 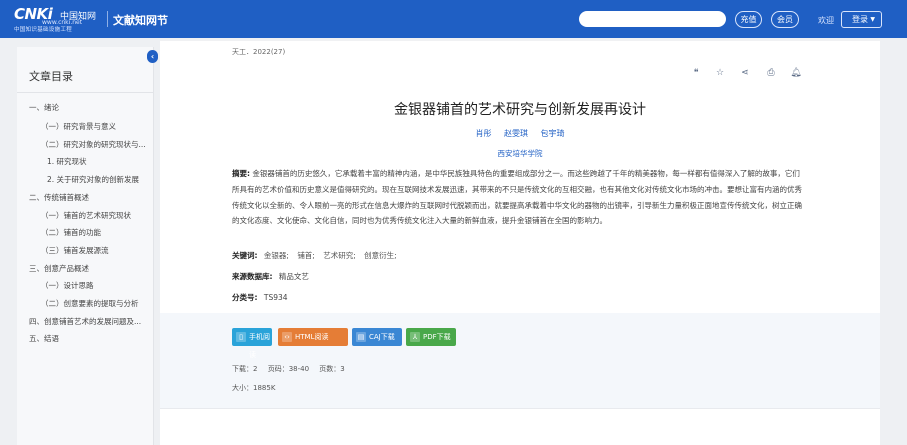 I want to click on author-link: 赵雯琪, so click(x=516, y=133).